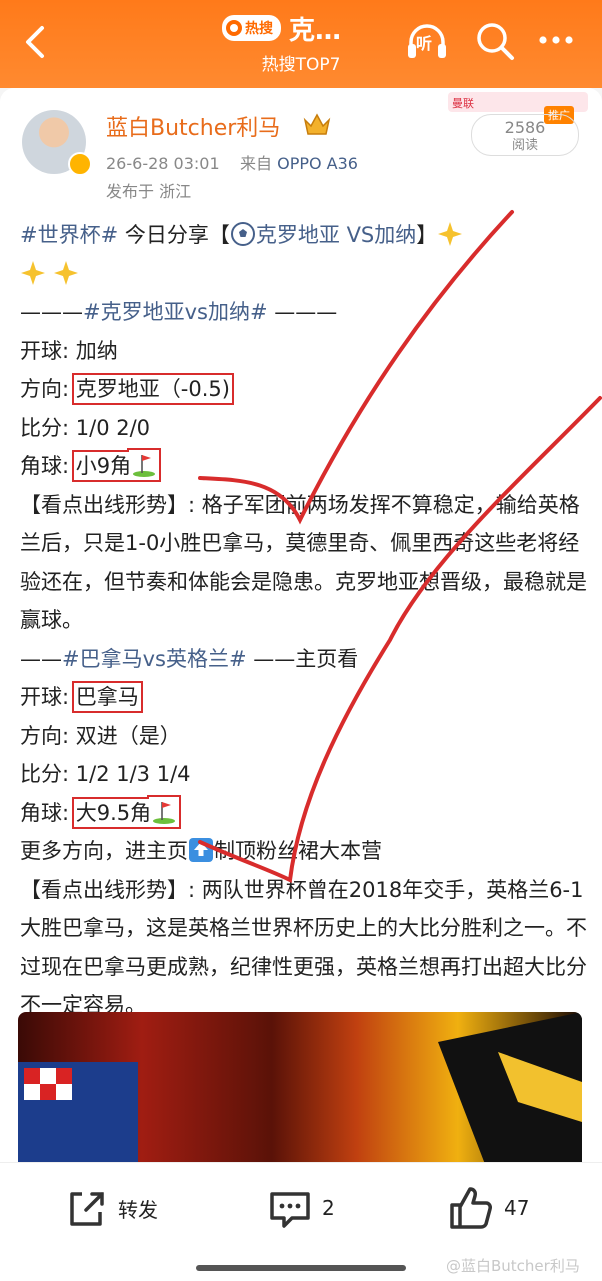 The height and width of the screenshot is (1281, 602). Describe the element at coordinates (305, 274) in the screenshot. I see `post-line` at that location.